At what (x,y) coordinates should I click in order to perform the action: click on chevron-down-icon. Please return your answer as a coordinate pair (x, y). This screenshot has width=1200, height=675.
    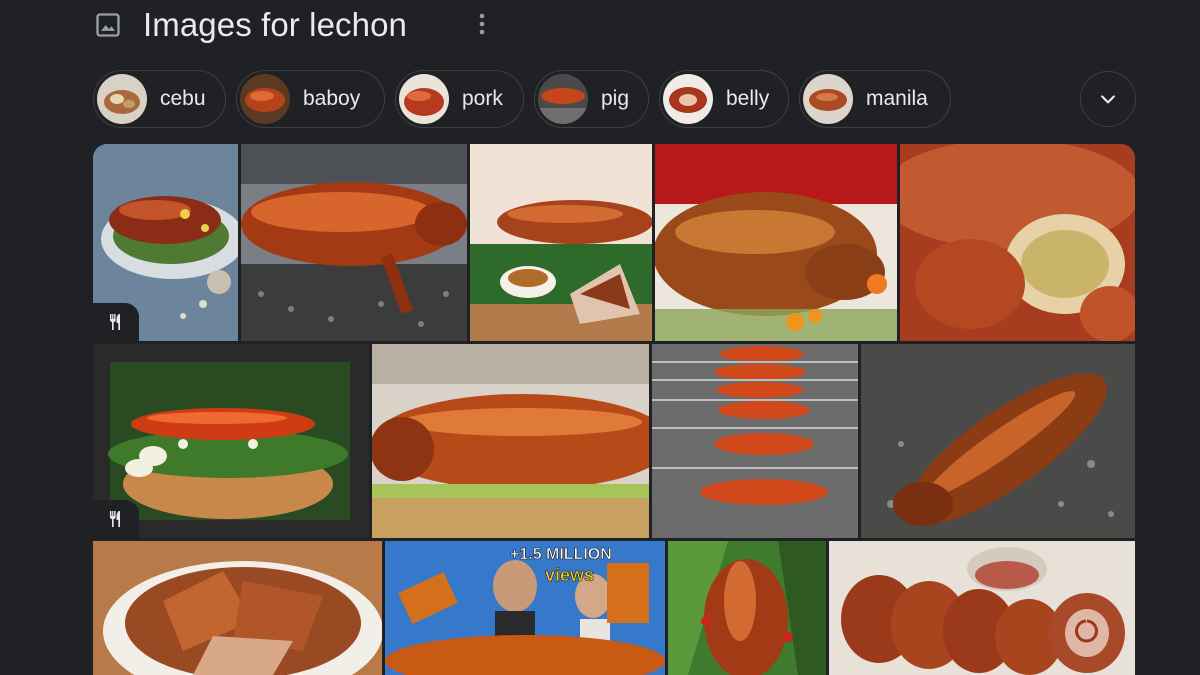
    Looking at the image, I should click on (1108, 99).